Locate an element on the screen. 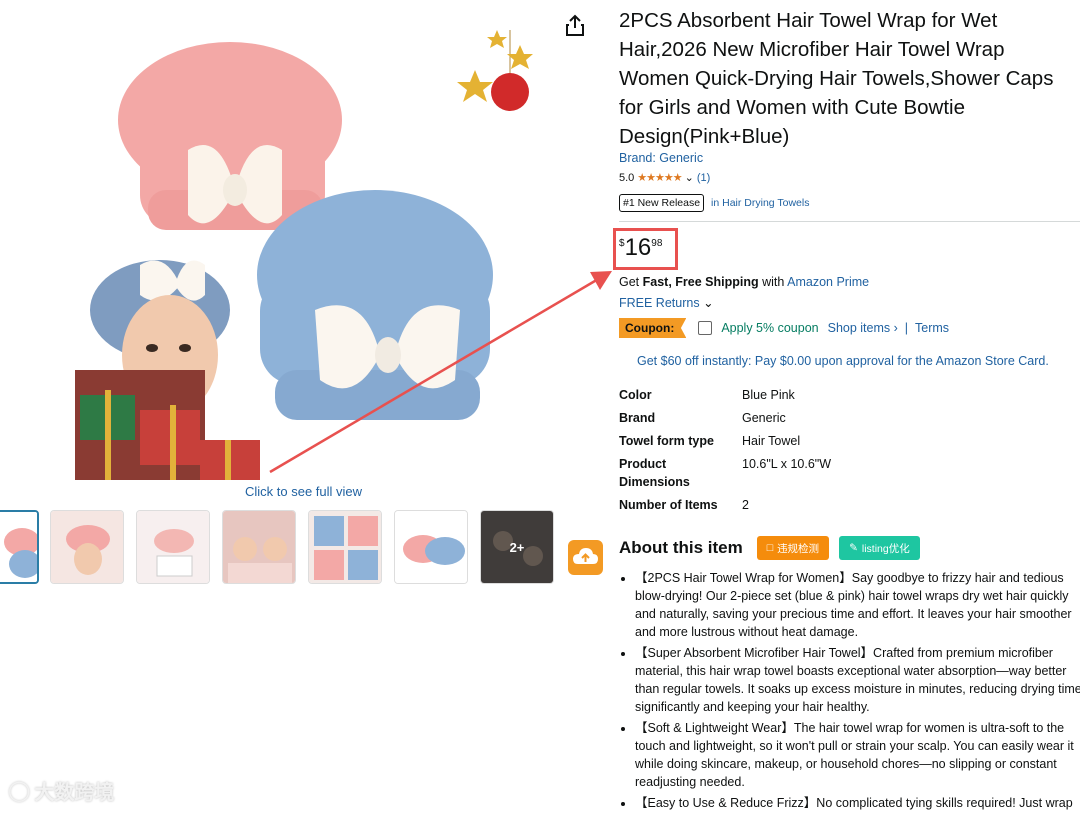 Image resolution: width=1080 pixels, height=815 pixels. about-title: About this item is located at coordinates (681, 547).